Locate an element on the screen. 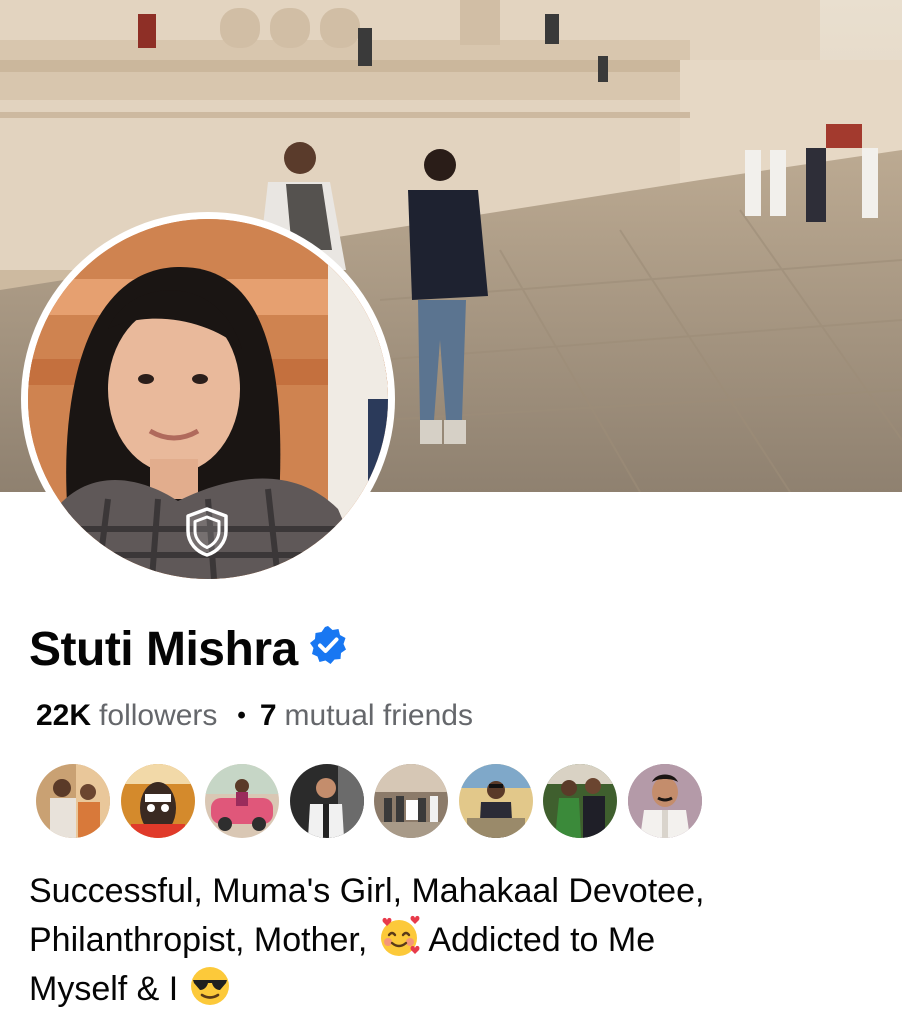 This screenshot has height=1024, width=902. shield-icon is located at coordinates (207, 532).